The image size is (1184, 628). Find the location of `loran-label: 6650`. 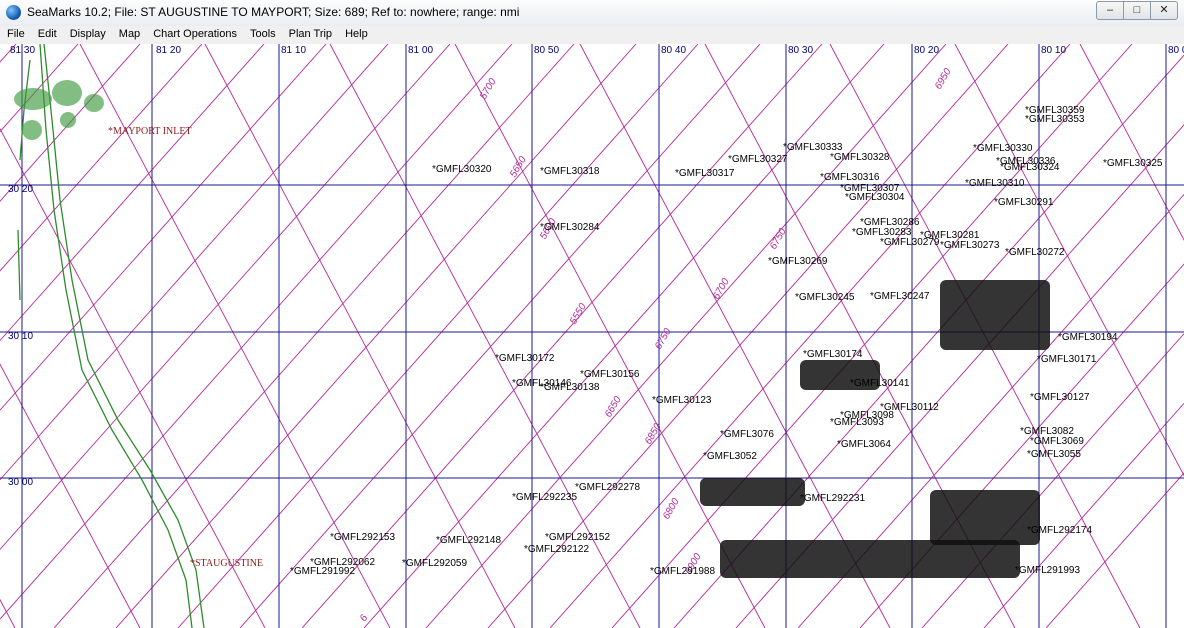

loran-label: 6650 is located at coordinates (613, 406).